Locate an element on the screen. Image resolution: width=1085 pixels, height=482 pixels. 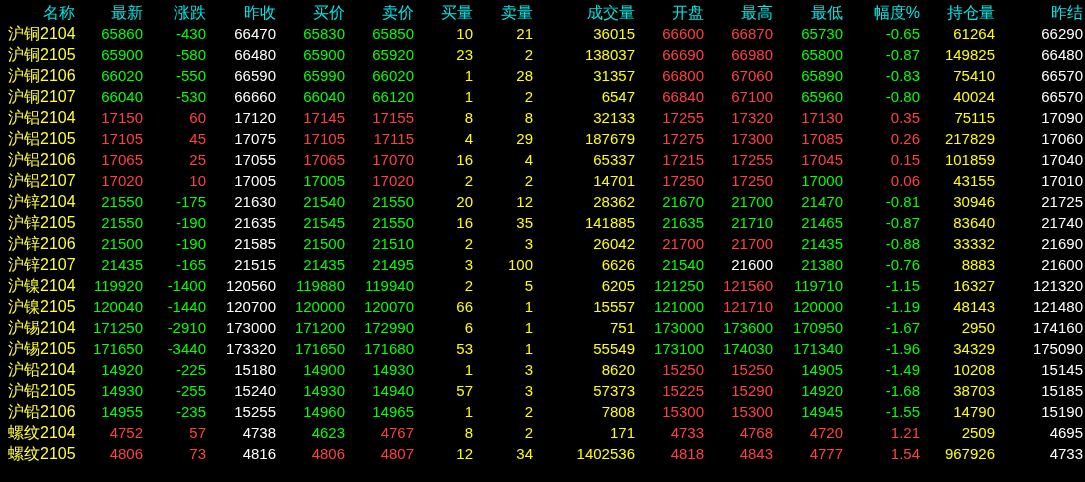
column-header: 最高 is located at coordinates (738, 12).